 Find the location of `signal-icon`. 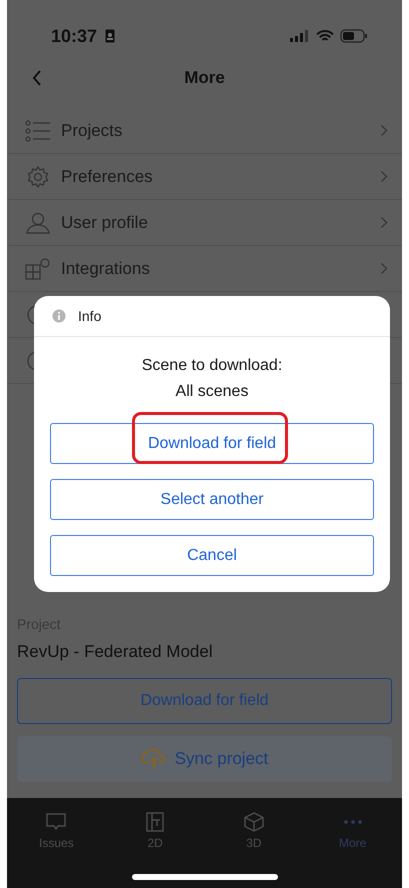

signal-icon is located at coordinates (300, 36).